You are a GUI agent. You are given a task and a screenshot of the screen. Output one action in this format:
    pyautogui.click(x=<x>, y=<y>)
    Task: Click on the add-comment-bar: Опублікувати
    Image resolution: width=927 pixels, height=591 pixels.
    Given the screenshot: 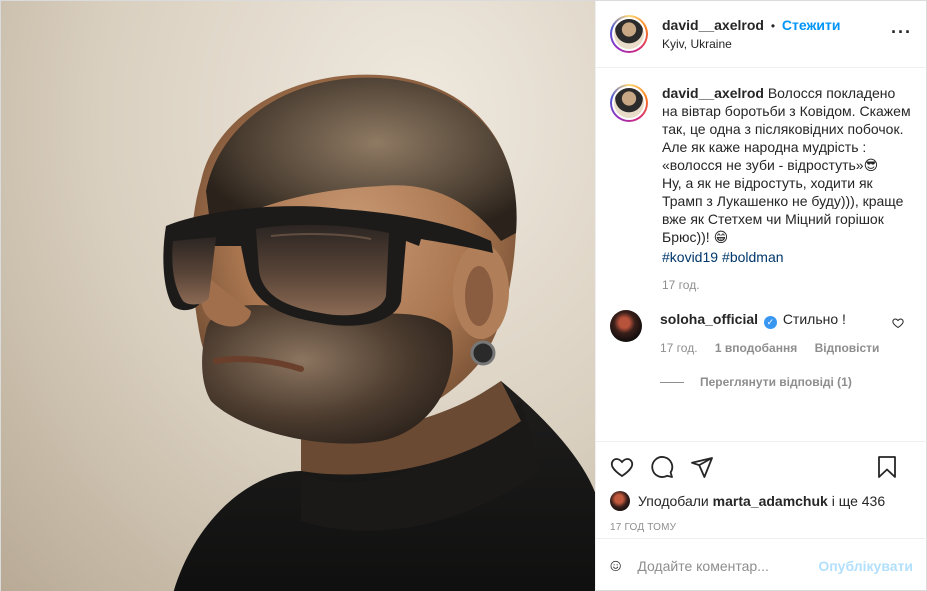 What is the action you would take?
    pyautogui.click(x=761, y=564)
    